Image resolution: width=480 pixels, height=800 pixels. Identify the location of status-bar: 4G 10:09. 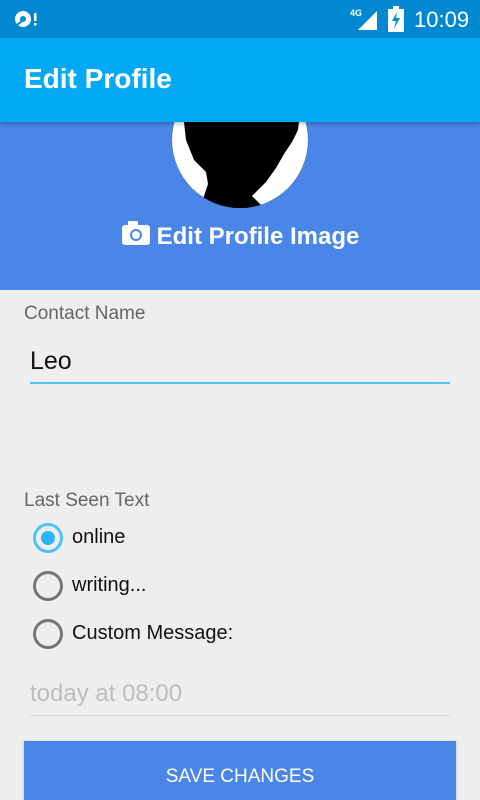
(240, 19).